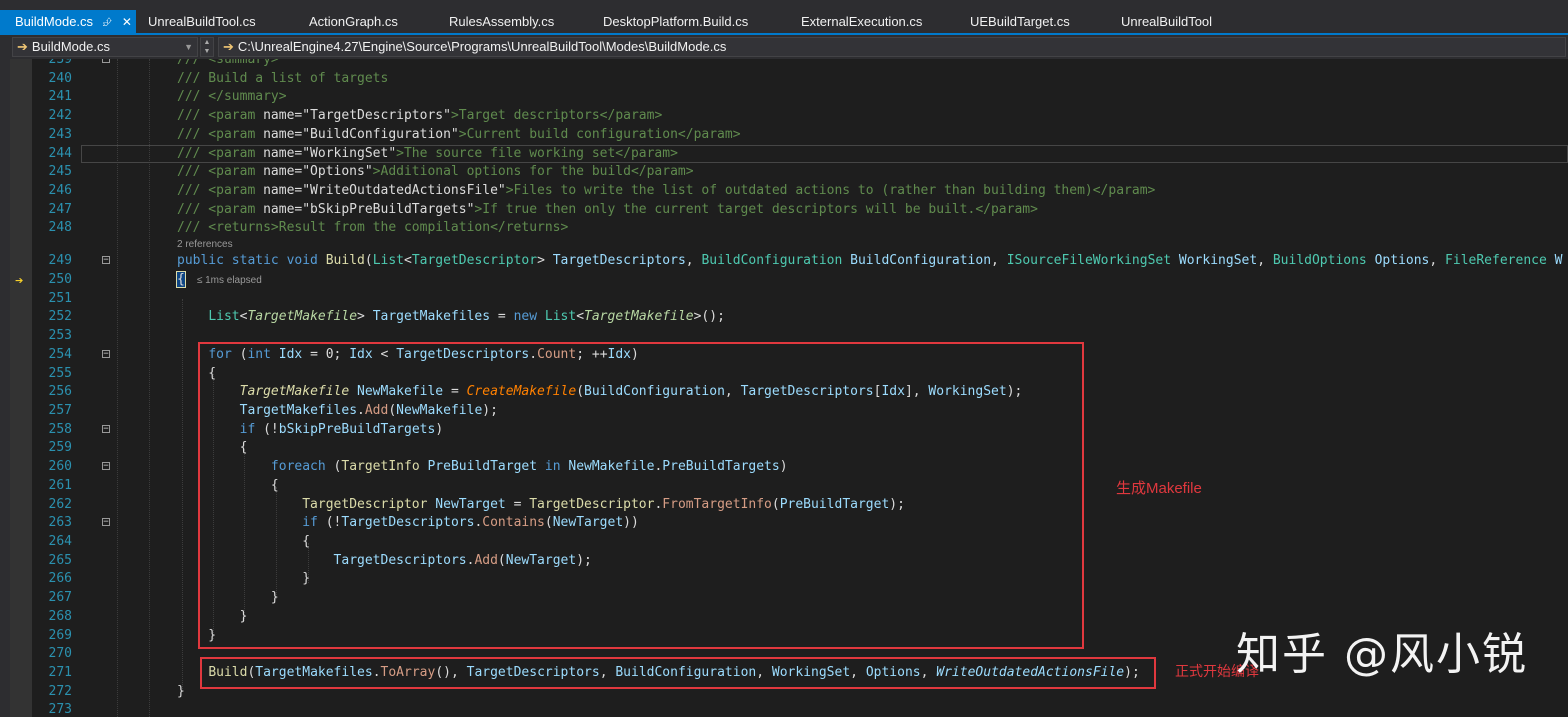  I want to click on line-number: 262, so click(60, 504).